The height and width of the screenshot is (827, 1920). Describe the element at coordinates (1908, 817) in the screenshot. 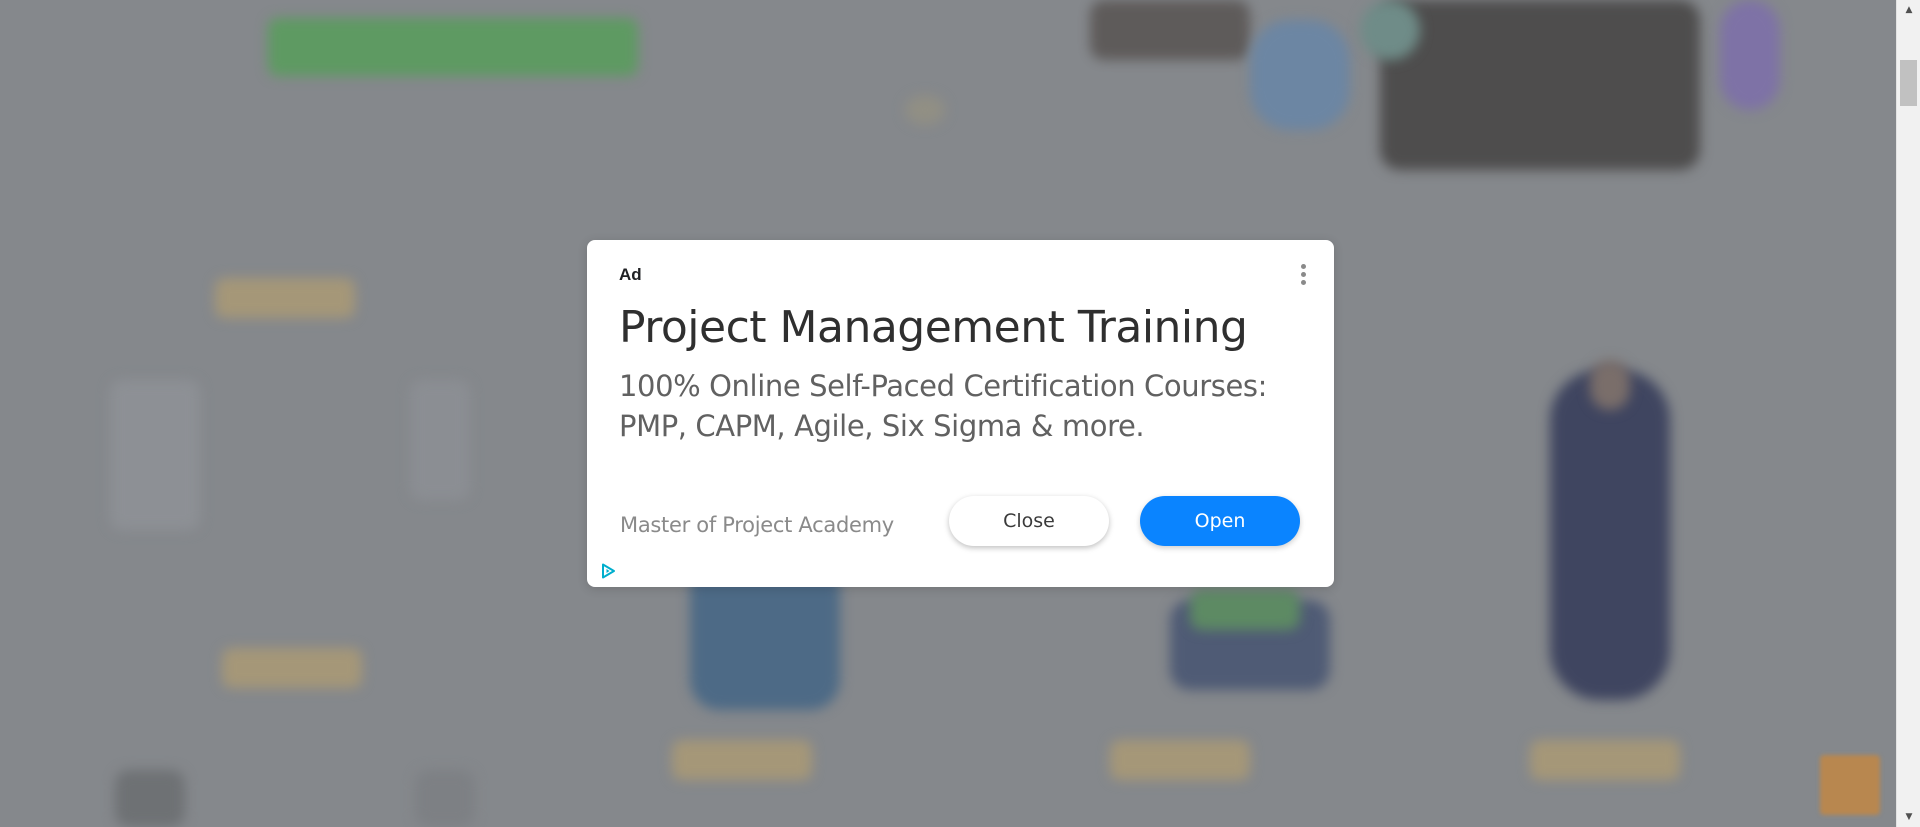

I see `scroll-down-arrow-icon: ▼` at that location.